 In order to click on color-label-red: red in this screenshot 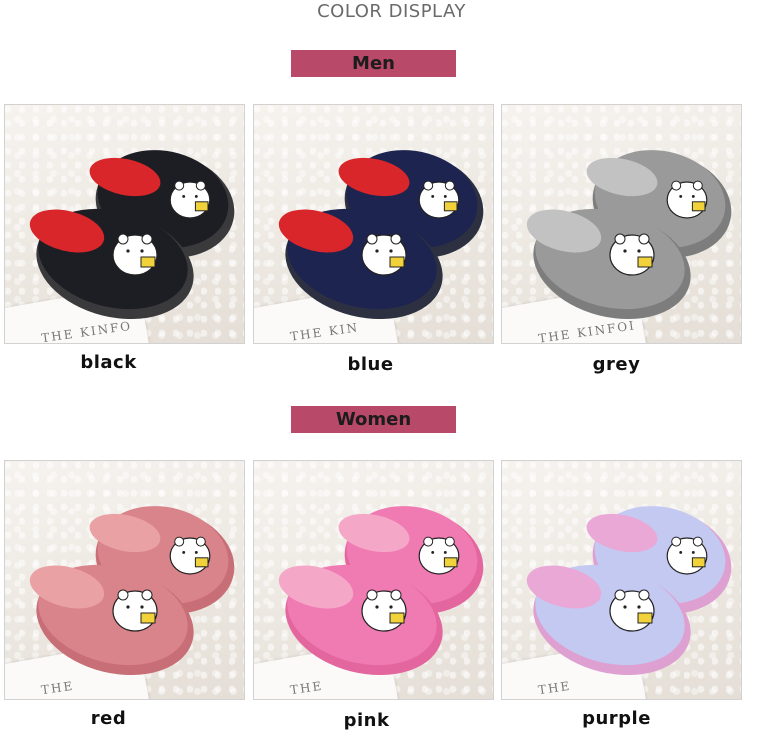, I will do `click(108, 718)`.